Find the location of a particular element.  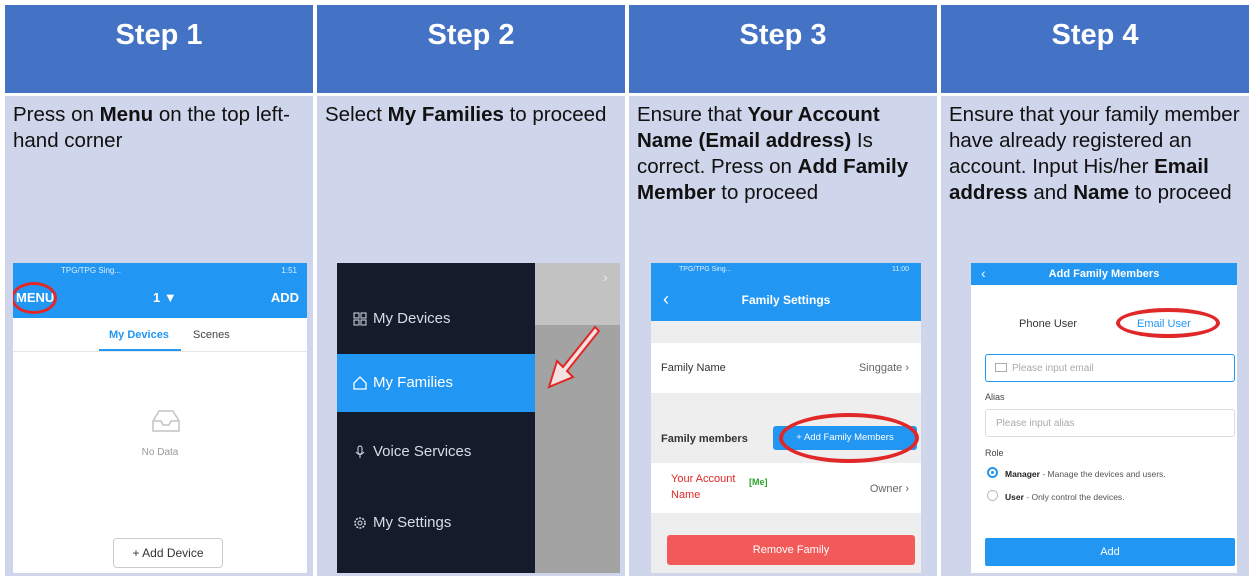

inbox-icon is located at coordinates (166, 421).